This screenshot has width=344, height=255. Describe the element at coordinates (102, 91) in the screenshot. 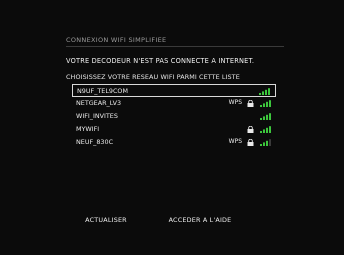

I see `network-name: N9UF_TEL9COM` at that location.